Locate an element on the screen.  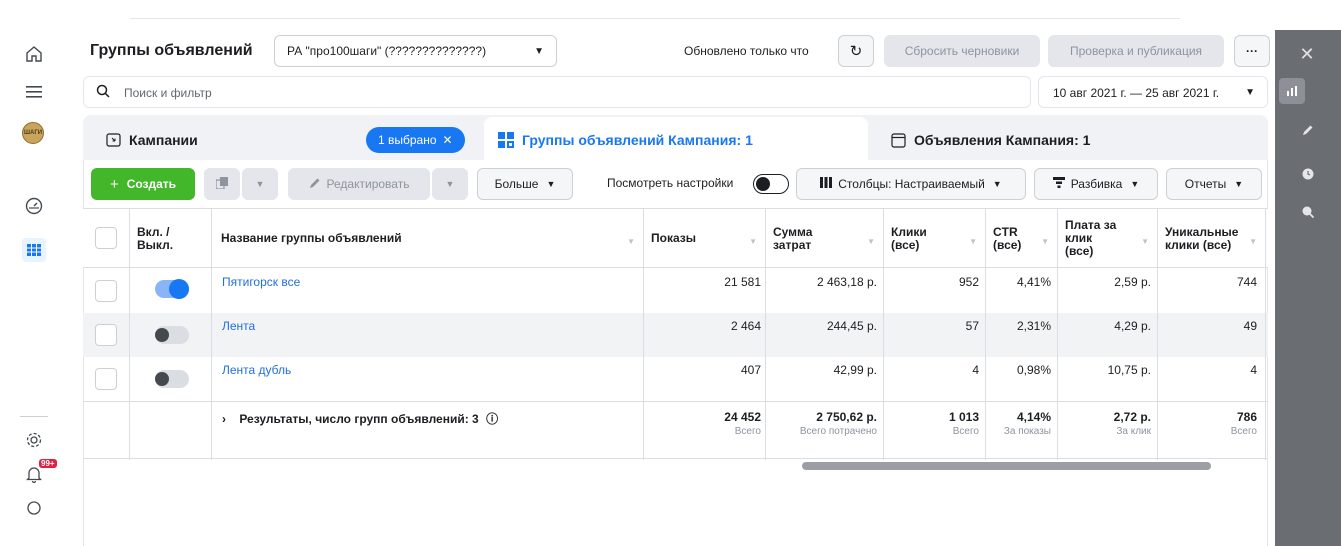
search-bar is located at coordinates (557, 92).